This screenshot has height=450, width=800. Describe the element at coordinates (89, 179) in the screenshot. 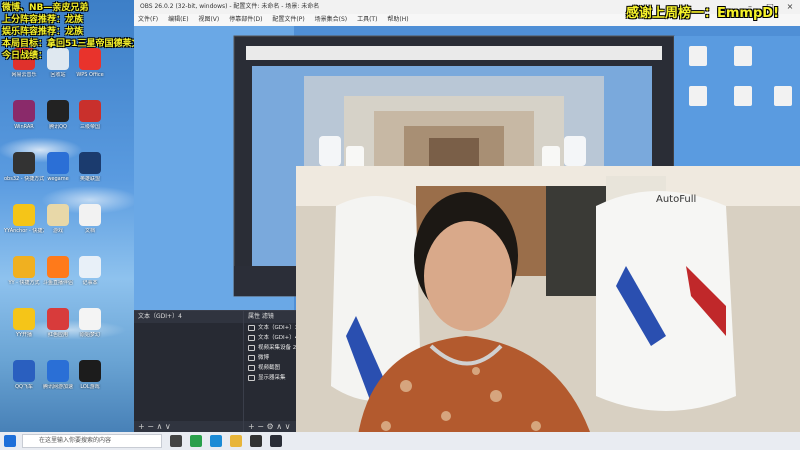

I see `desktop-shortcut-label: 英雄联盟` at that location.